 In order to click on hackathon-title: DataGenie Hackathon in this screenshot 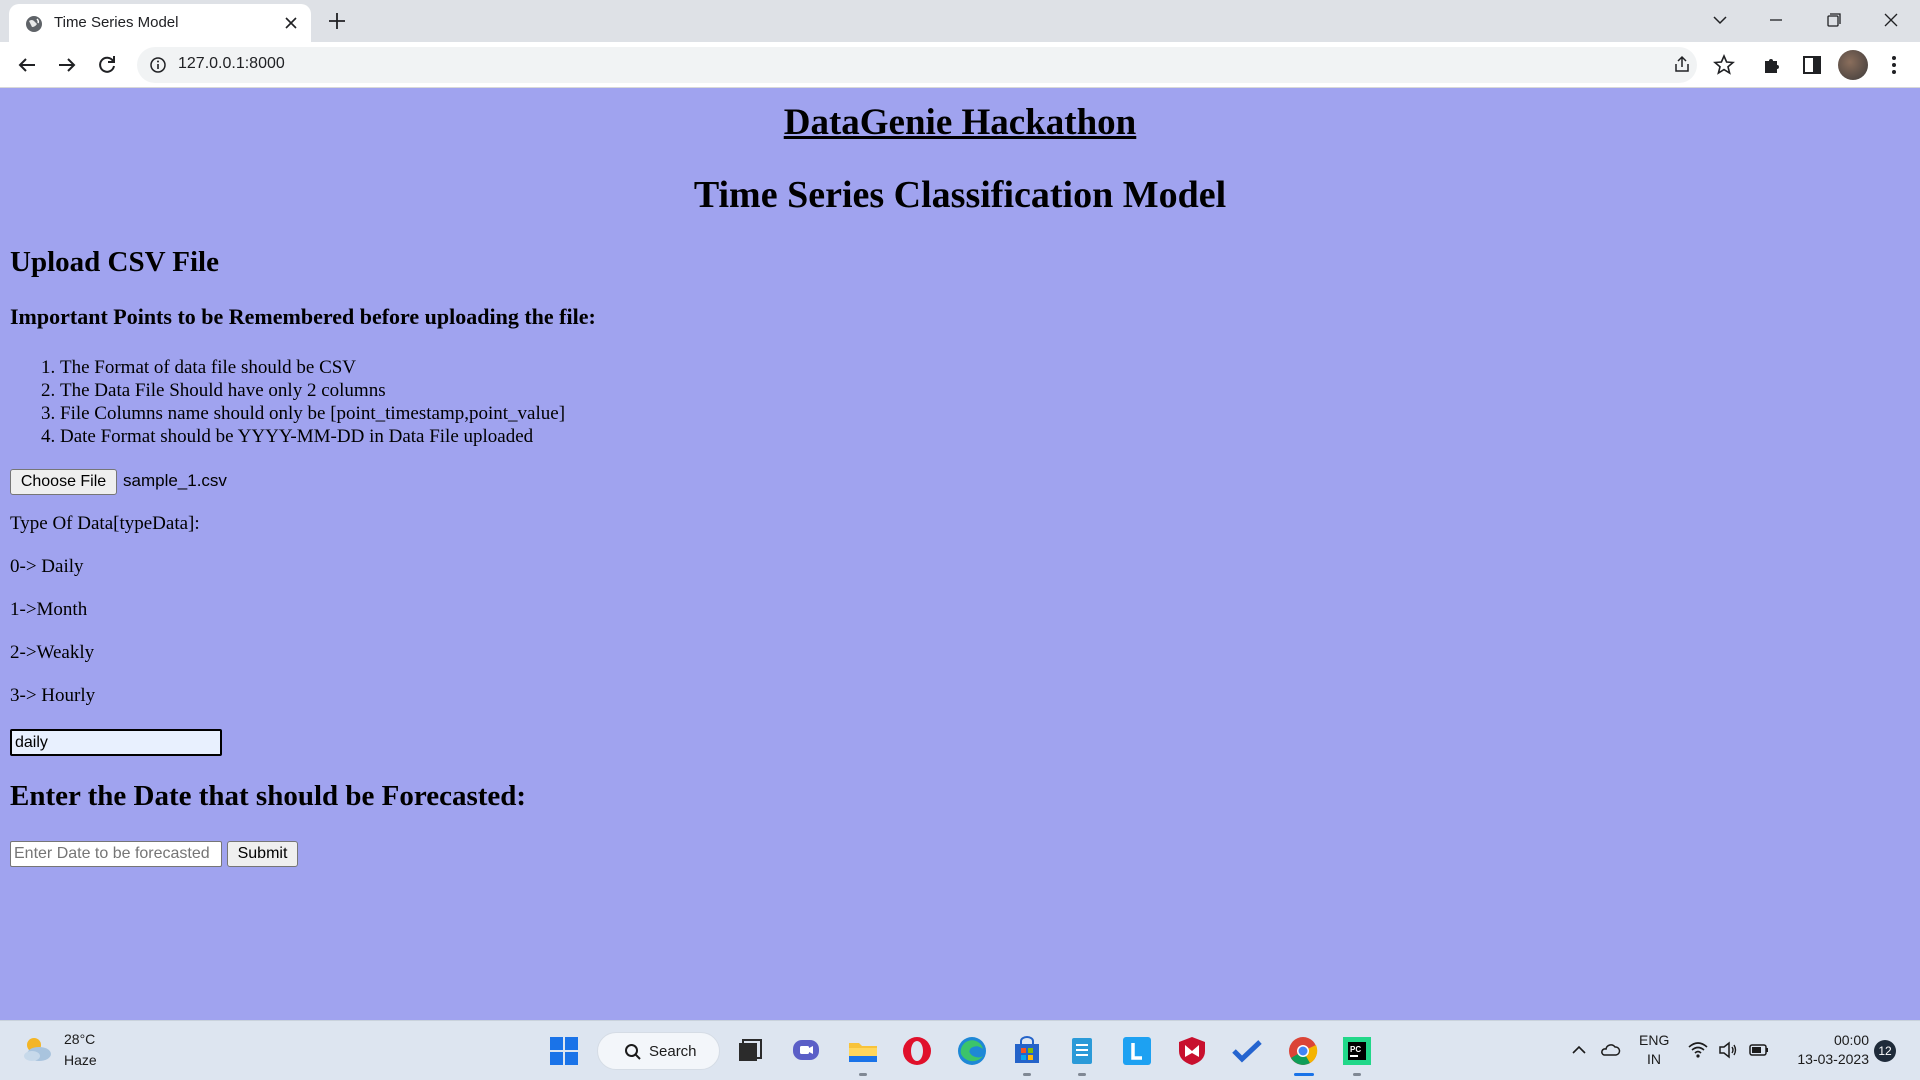, I will do `click(960, 122)`.